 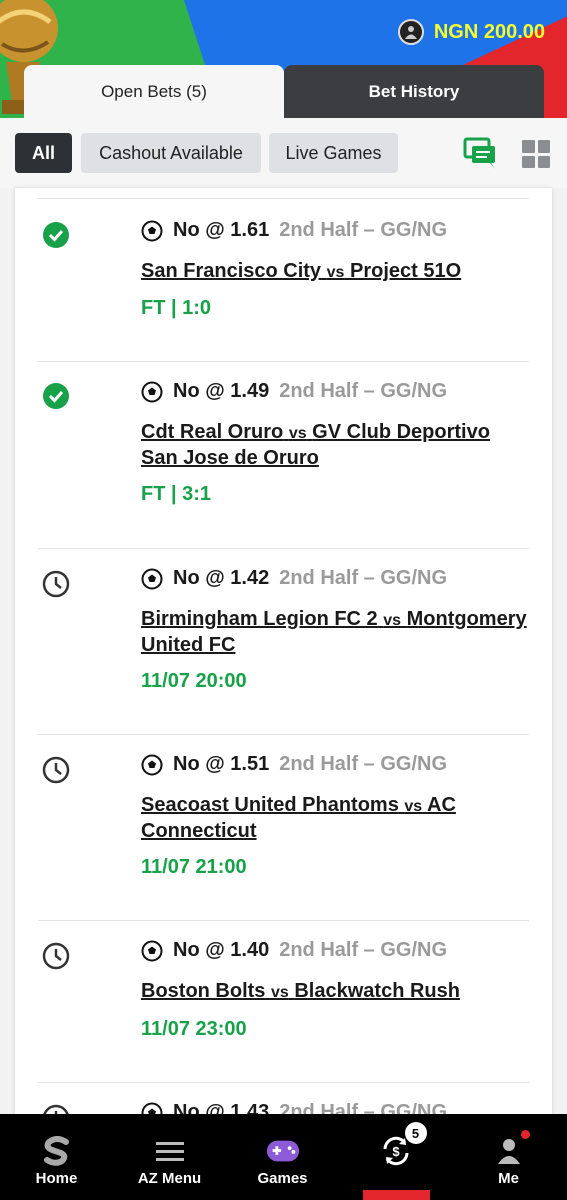 I want to click on player-avatar-icon, so click(x=410, y=32).